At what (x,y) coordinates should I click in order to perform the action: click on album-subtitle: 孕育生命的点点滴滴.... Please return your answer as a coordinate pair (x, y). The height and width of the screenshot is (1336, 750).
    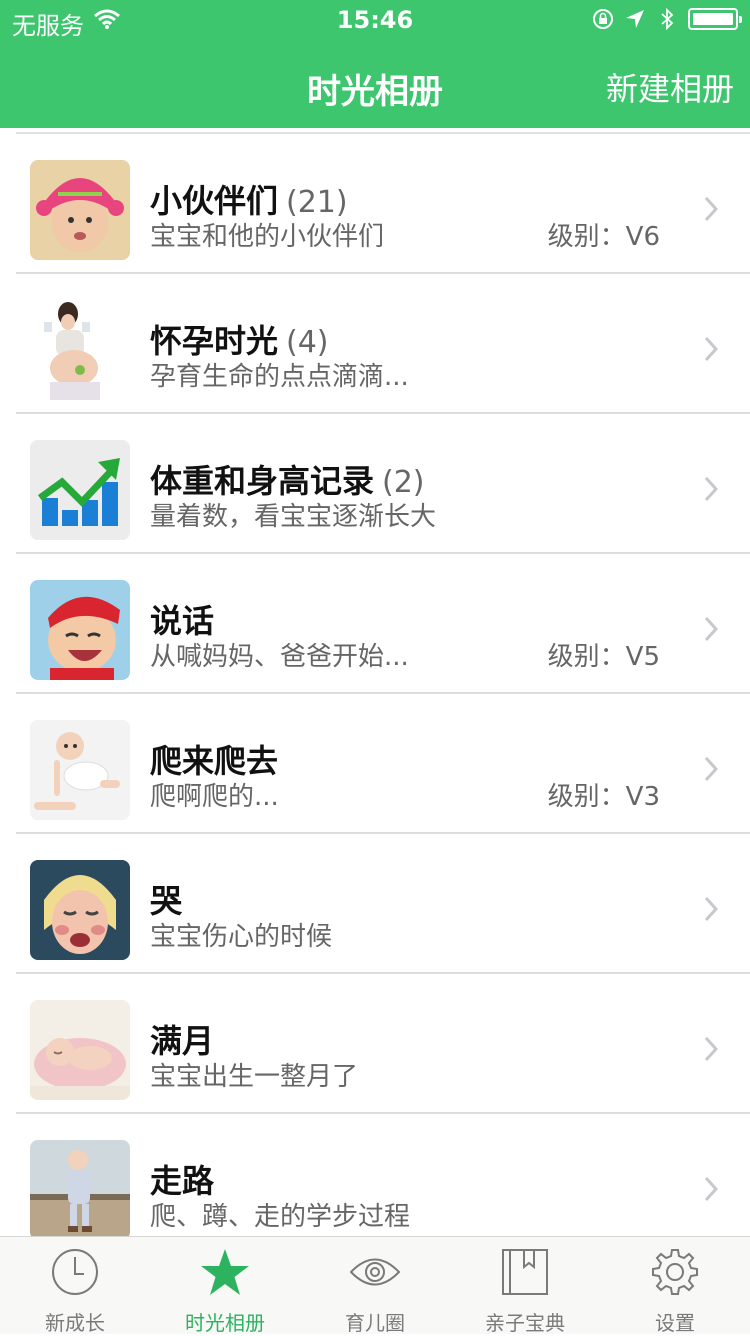
    Looking at the image, I should click on (279, 377).